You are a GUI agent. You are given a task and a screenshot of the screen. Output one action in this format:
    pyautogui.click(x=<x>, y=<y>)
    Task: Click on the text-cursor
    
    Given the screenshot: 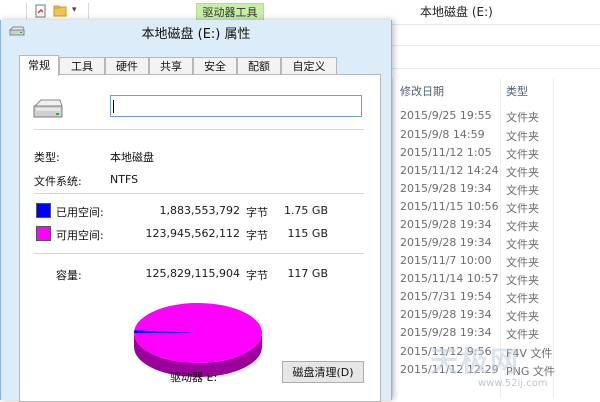 What is the action you would take?
    pyautogui.click(x=113, y=106)
    